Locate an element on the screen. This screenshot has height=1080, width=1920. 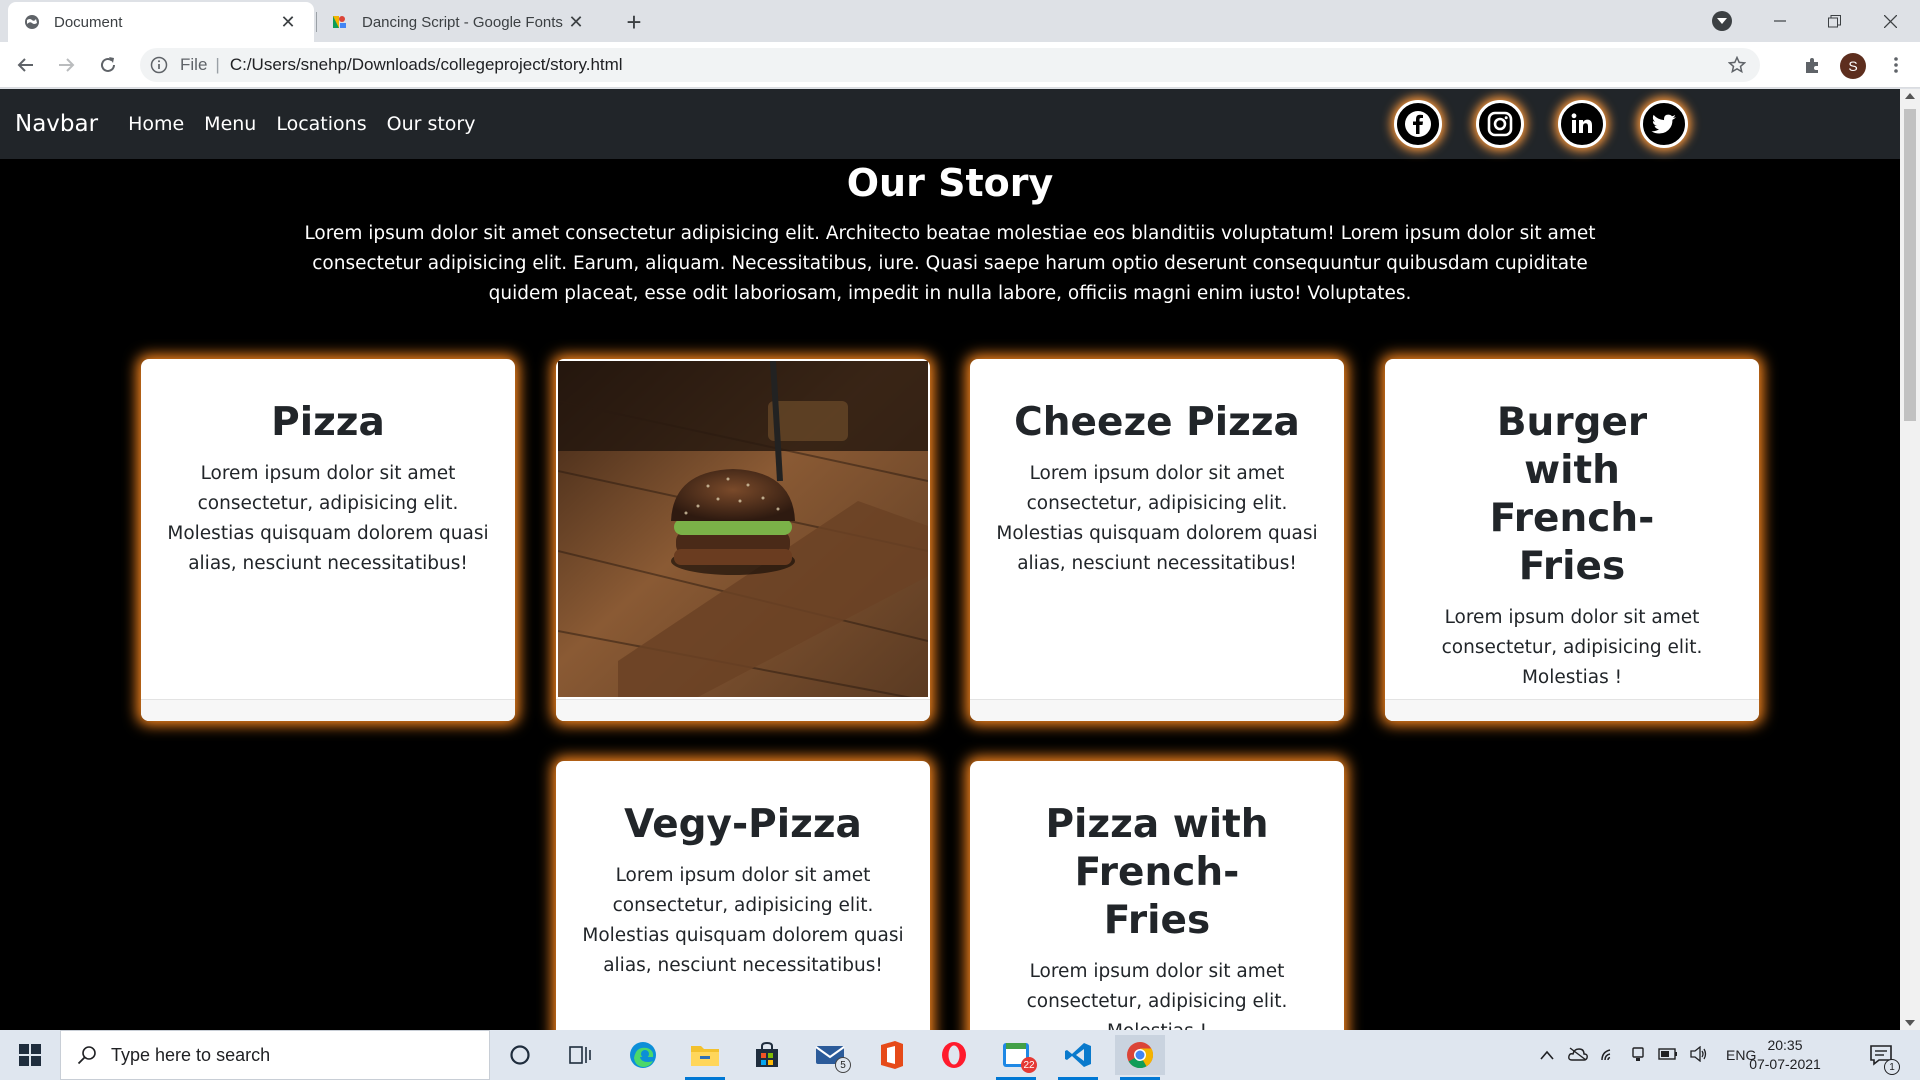
cortana-icon is located at coordinates (520, 1055).